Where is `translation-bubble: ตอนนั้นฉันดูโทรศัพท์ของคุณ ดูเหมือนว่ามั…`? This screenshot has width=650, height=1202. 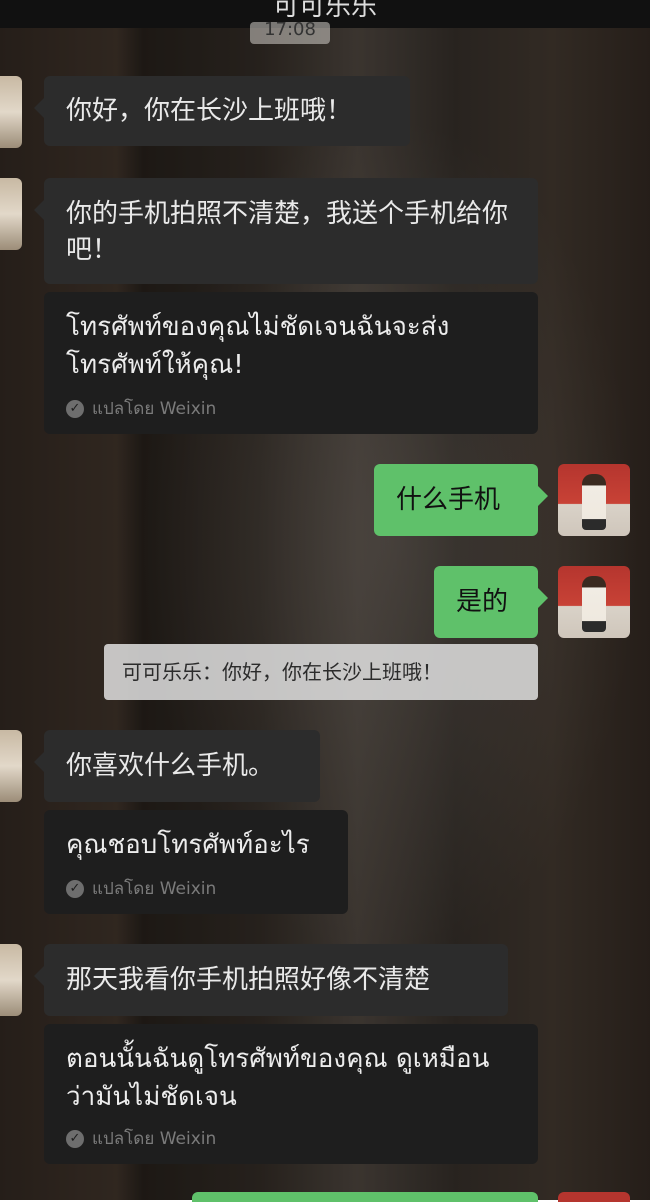
translation-bubble: ตอนนั้นฉันดูโทรศัพท์ของคุณ ดูเหมือนว่ามั… is located at coordinates (291, 1094).